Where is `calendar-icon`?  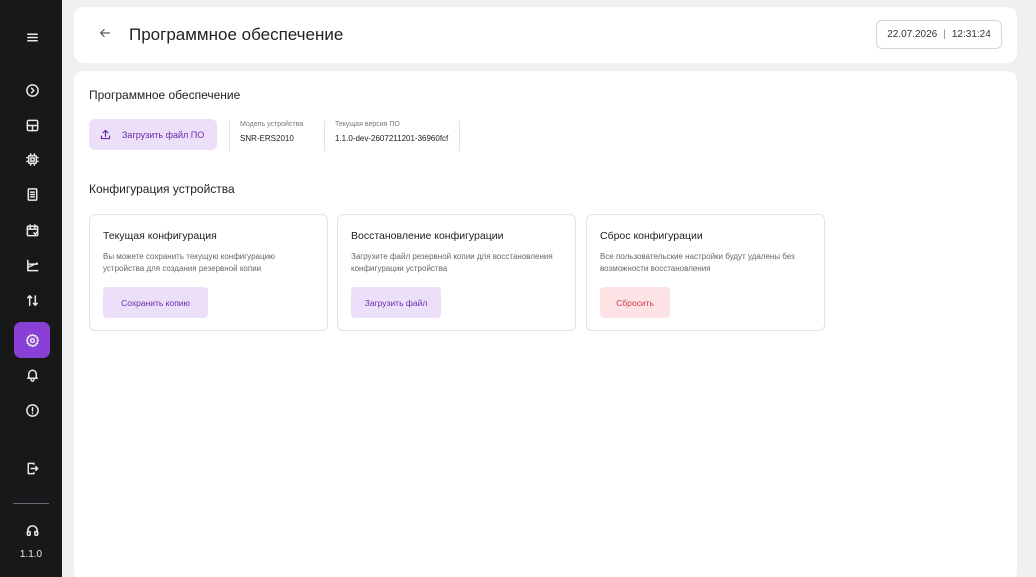 calendar-icon is located at coordinates (32, 230).